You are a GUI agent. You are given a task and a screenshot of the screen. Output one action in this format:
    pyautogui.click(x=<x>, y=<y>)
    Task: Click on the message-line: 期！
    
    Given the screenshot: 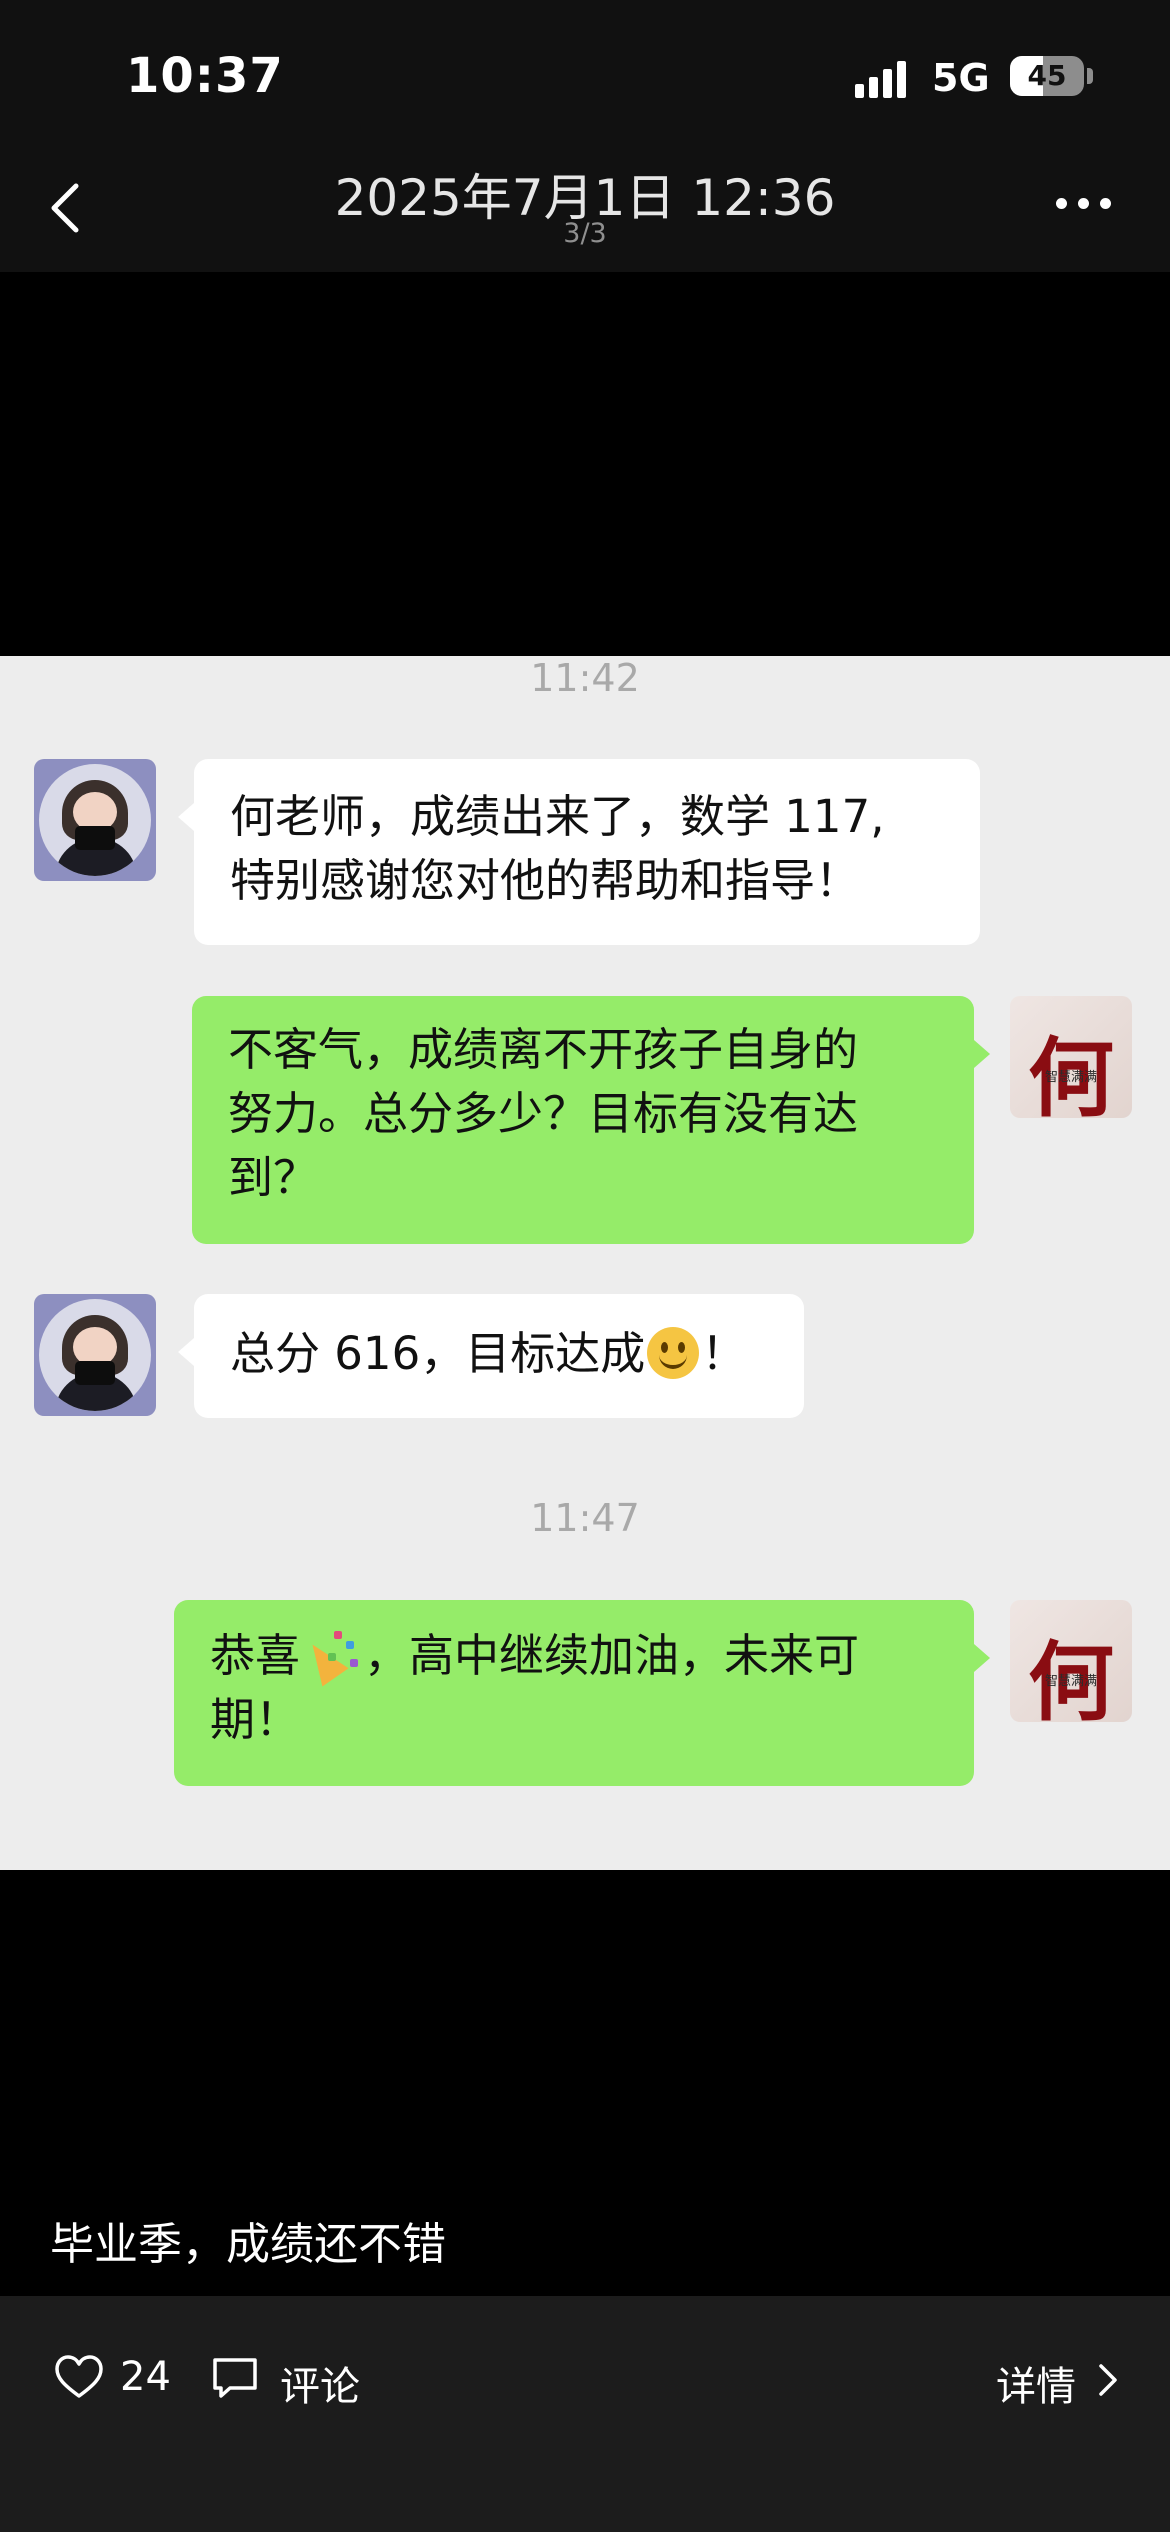 What is the action you would take?
    pyautogui.click(x=255, y=1719)
    